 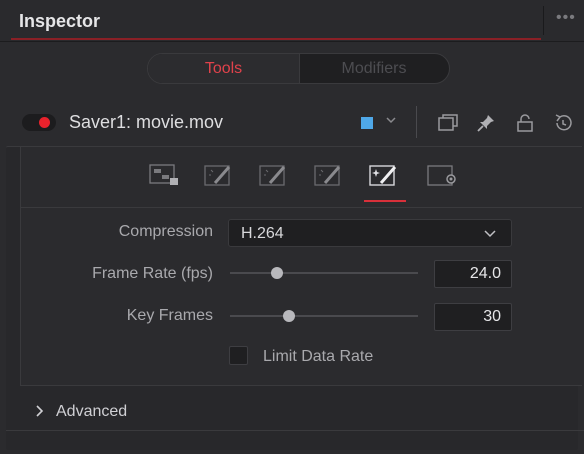 What do you see at coordinates (370, 233) in the screenshot?
I see `compression-select: H.264` at bounding box center [370, 233].